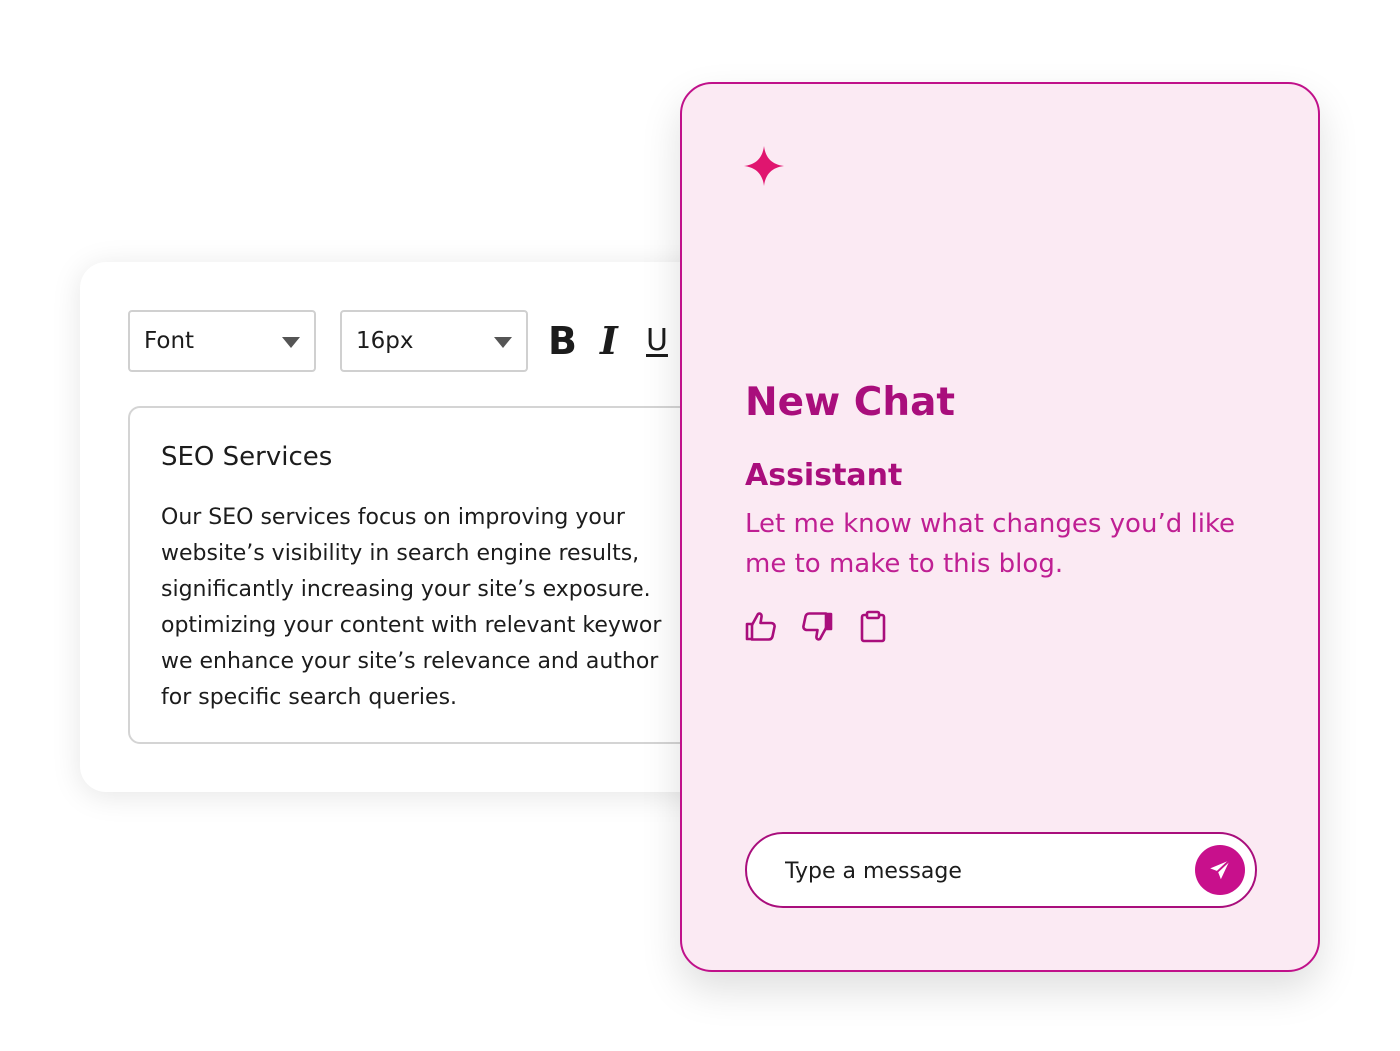 This screenshot has width=1400, height=1051. I want to click on font-family-select: Font, so click(222, 341).